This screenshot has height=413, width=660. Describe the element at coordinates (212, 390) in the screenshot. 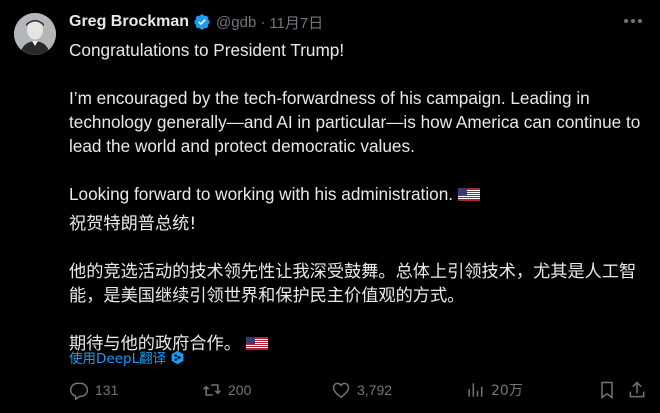

I see `repost-icon` at that location.